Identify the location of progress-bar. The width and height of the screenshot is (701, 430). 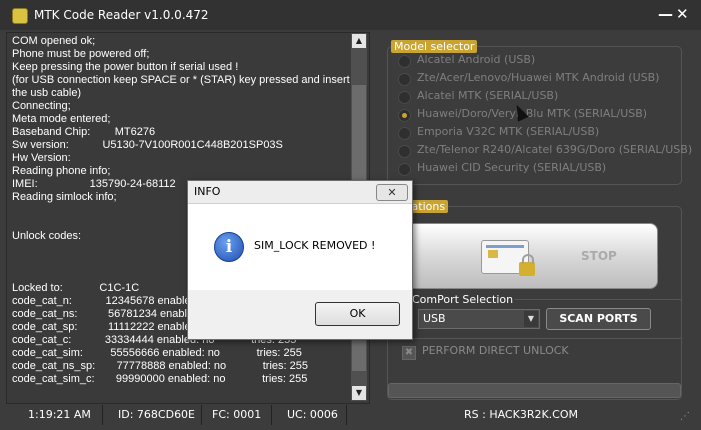
(534, 390).